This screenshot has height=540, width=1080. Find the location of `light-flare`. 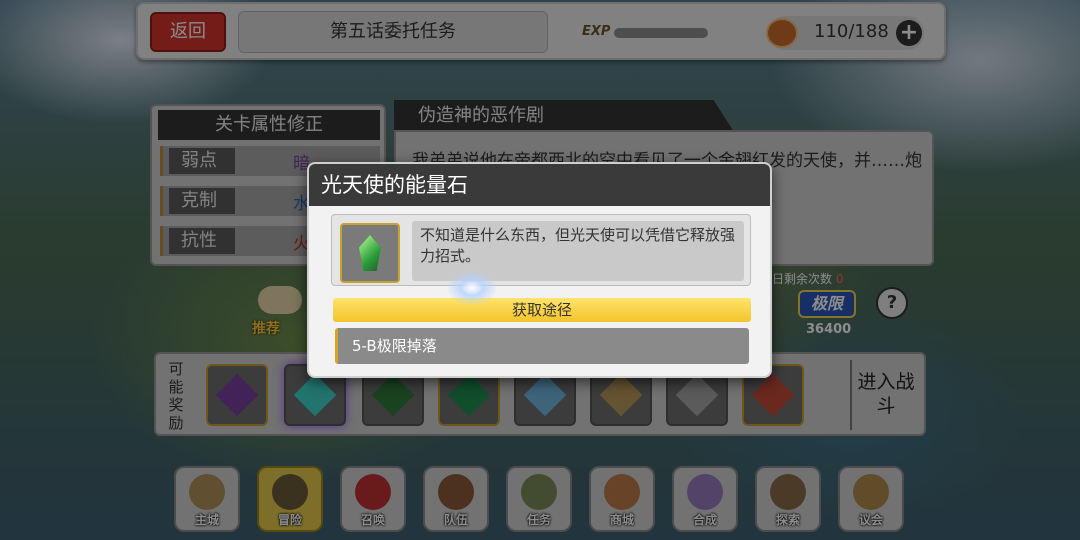

light-flare is located at coordinates (472, 288).